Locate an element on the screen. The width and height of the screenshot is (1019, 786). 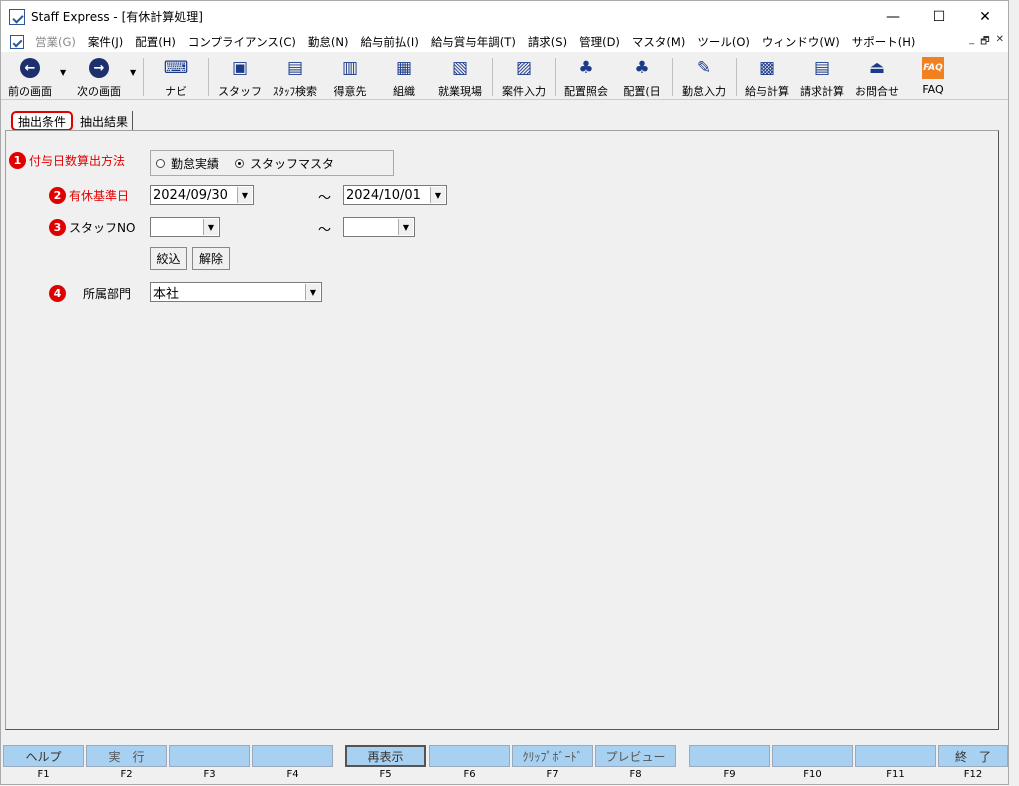
forward-dropdown-icon: ▼ is located at coordinates (133, 72).